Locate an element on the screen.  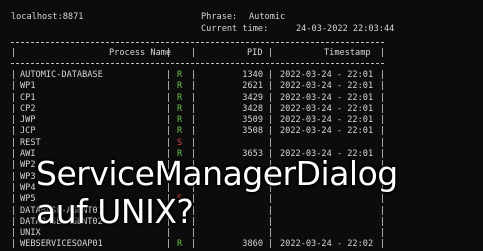
overlay-title-line1: ServiceManagerDialog is located at coordinates (217, 173).